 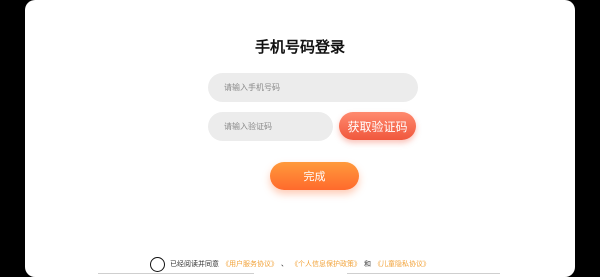 What do you see at coordinates (270, 126) in the screenshot?
I see `verification-code-input` at bounding box center [270, 126].